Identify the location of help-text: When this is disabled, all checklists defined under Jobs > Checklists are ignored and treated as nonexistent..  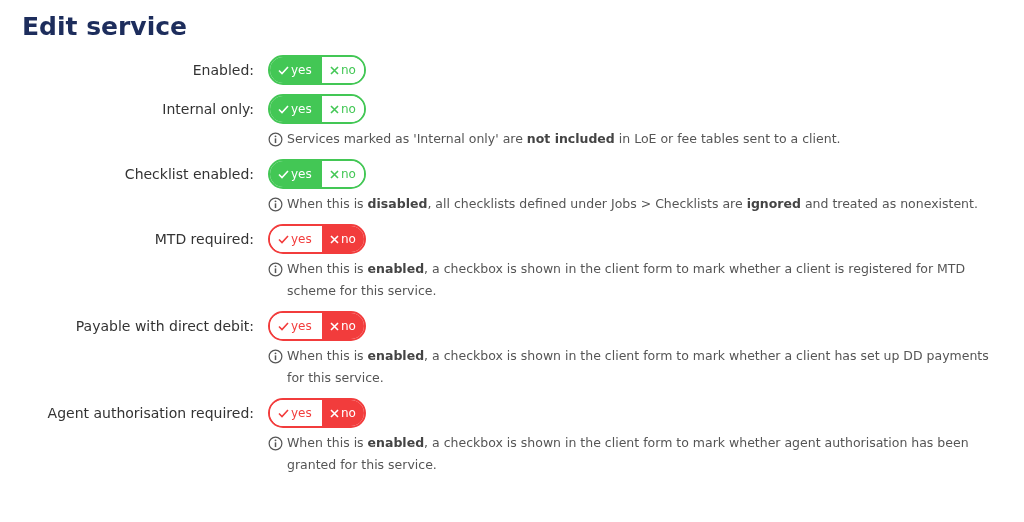
(632, 204).